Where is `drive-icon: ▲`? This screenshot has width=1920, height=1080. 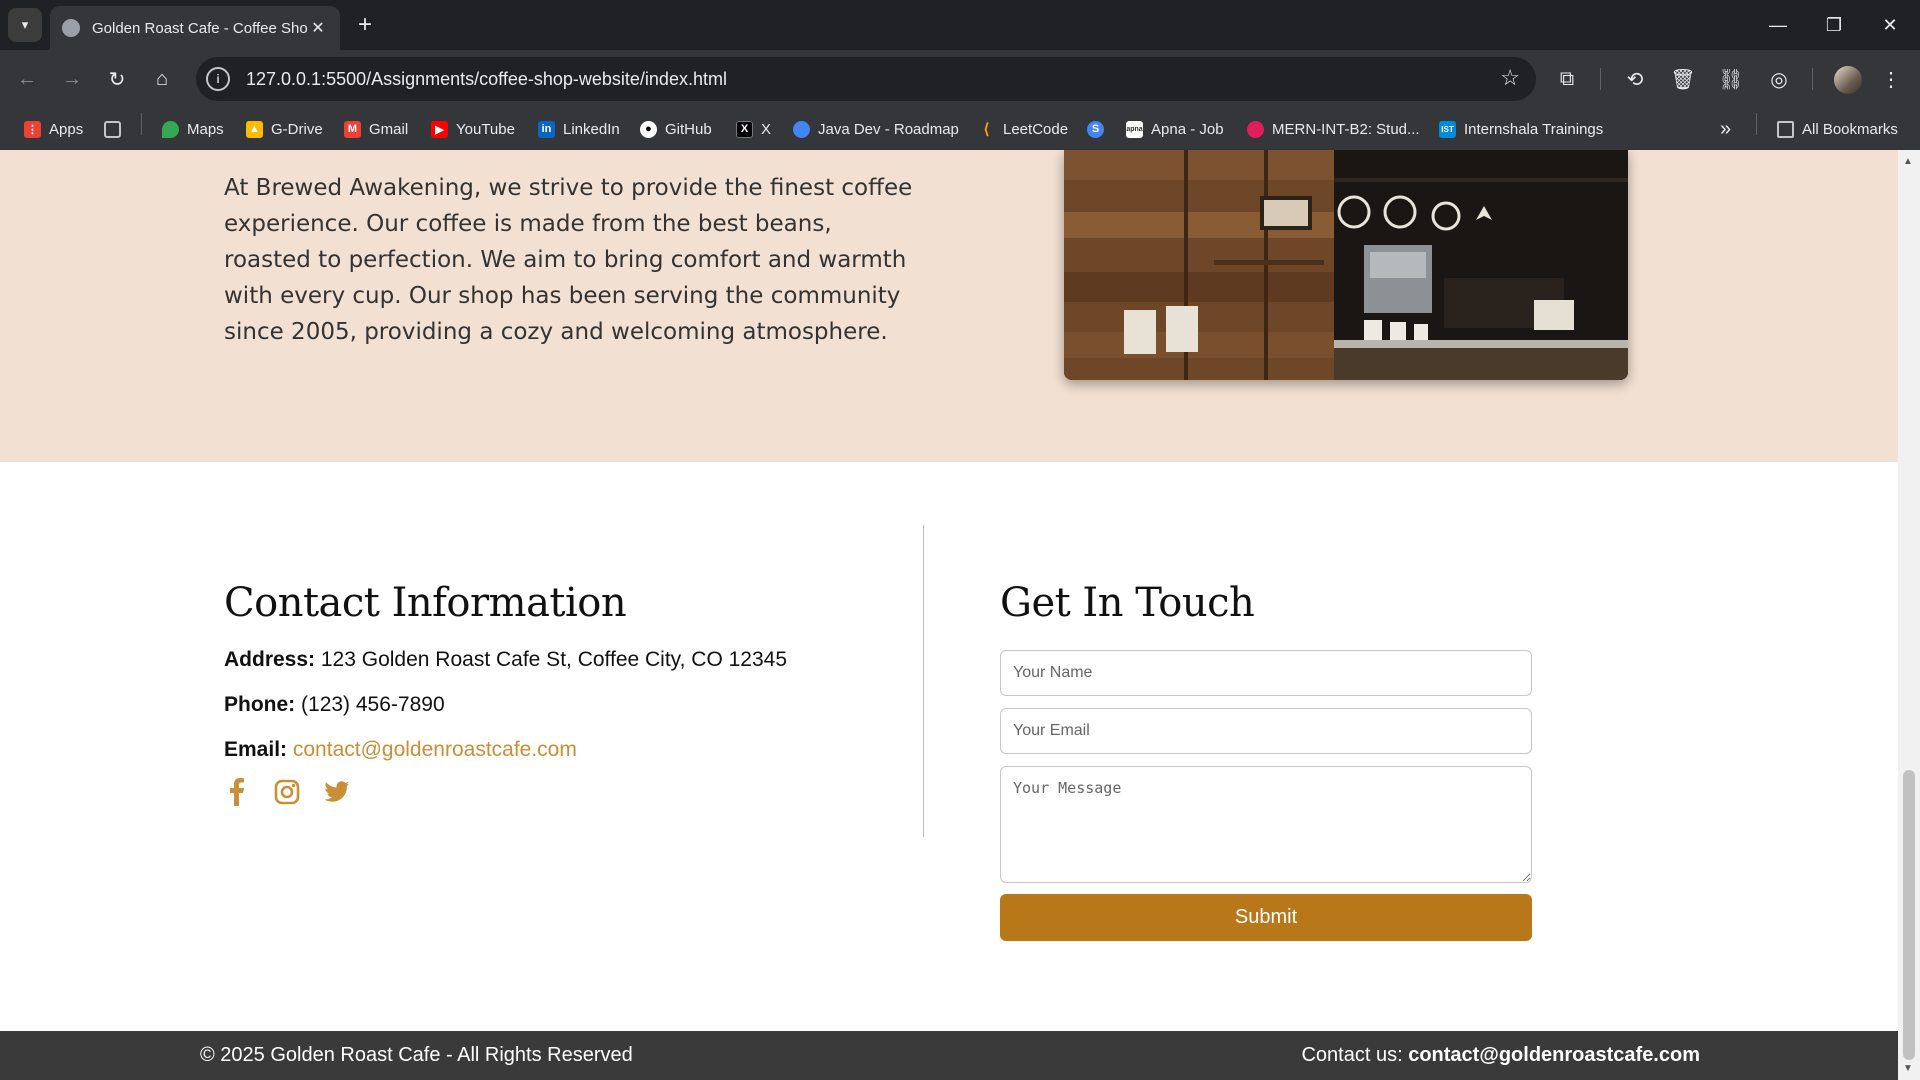 drive-icon: ▲ is located at coordinates (254, 129).